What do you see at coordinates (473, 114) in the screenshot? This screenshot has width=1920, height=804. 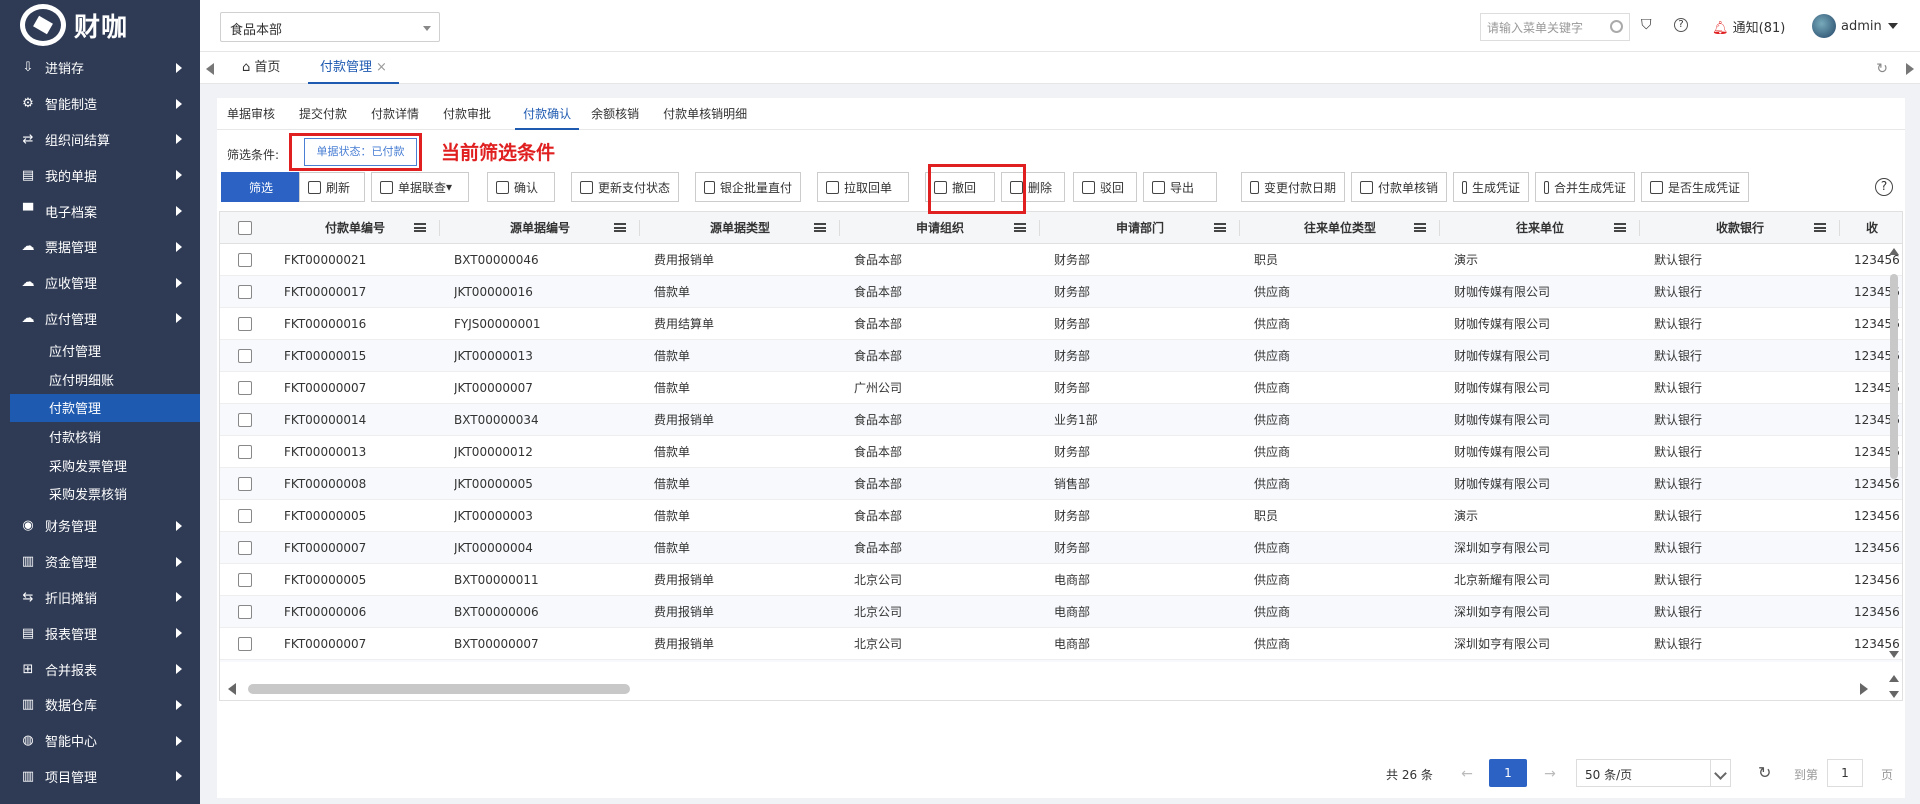 I see `subtab-3: 付款审批` at bounding box center [473, 114].